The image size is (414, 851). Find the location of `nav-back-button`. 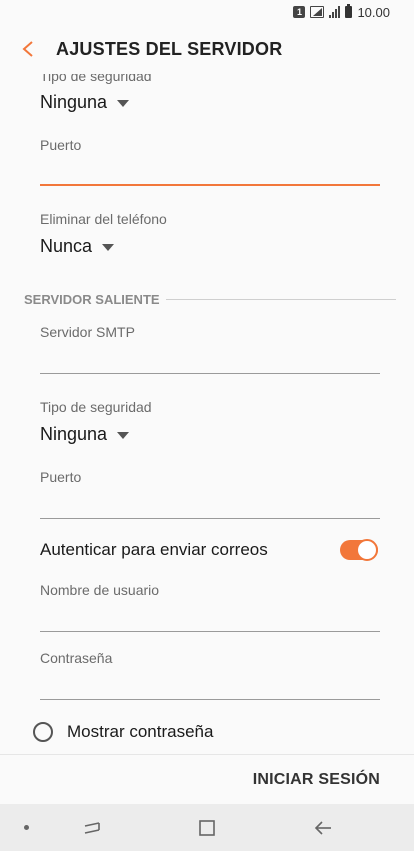

nav-back-button is located at coordinates (323, 828).